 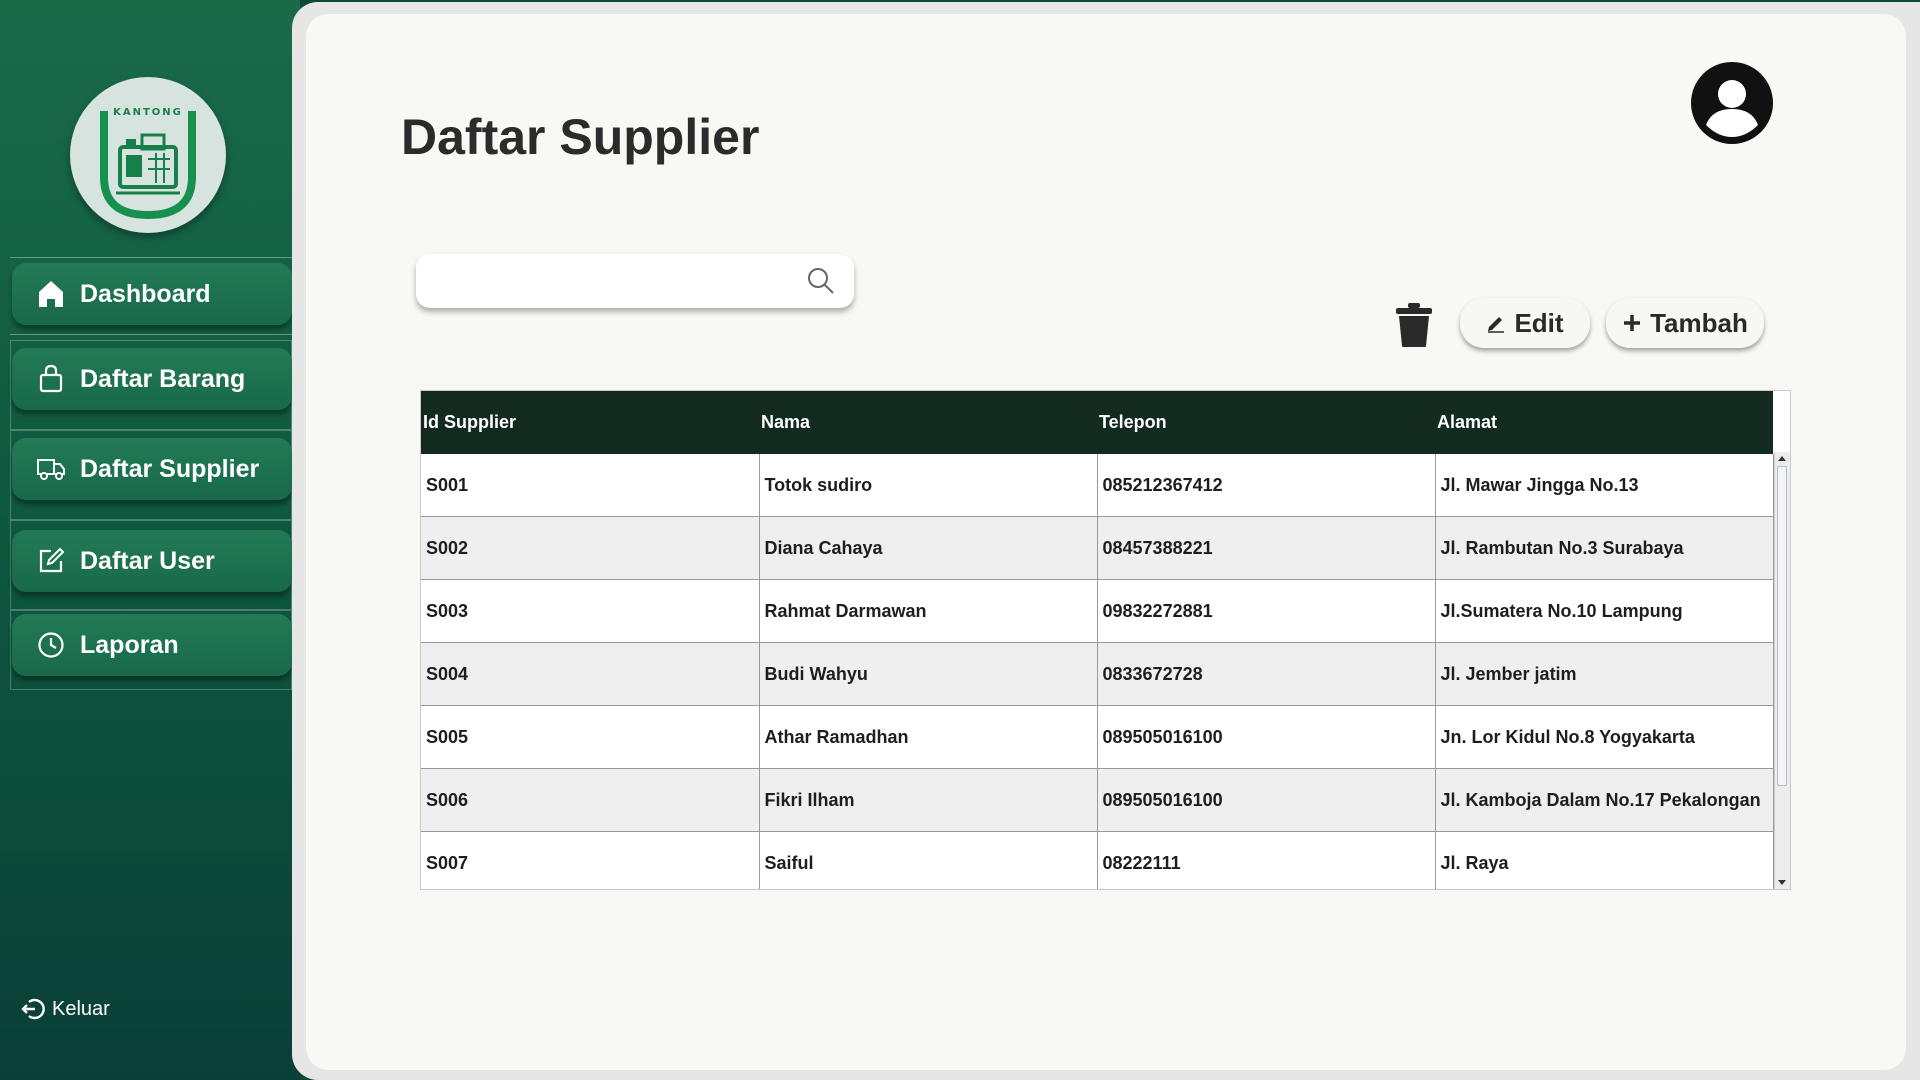 I want to click on cell-id: S006, so click(x=590, y=800).